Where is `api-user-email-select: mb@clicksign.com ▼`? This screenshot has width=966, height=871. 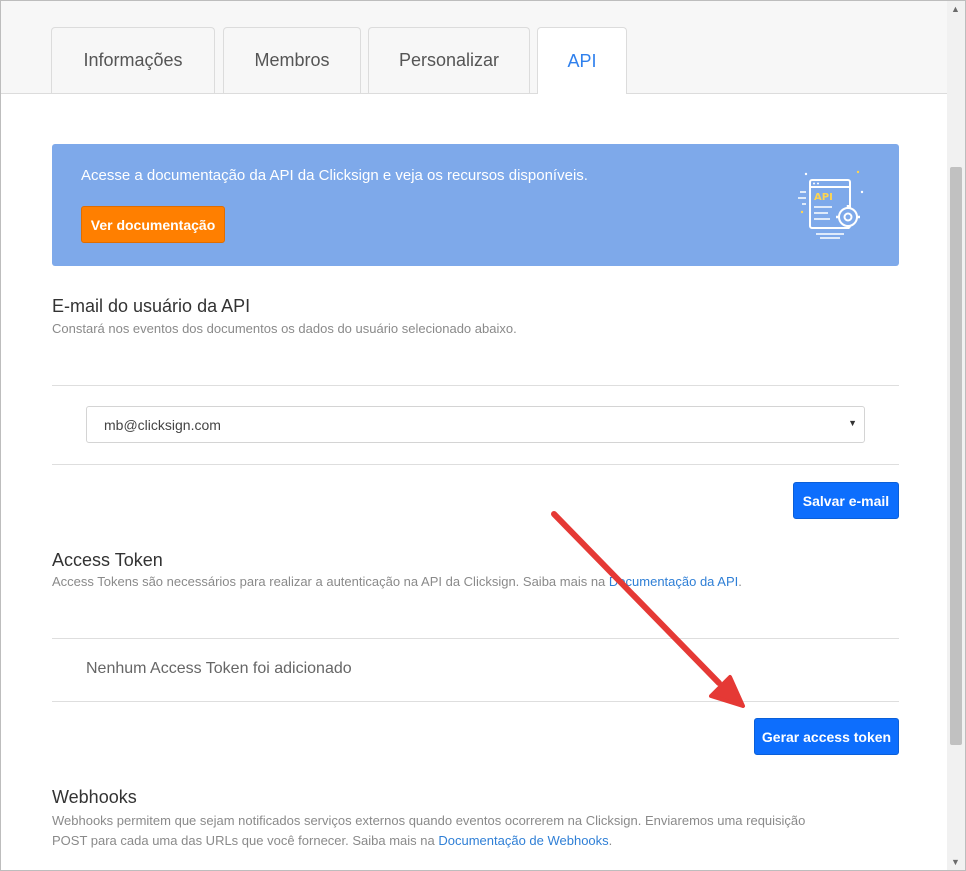 api-user-email-select: mb@clicksign.com ▼ is located at coordinates (475, 424).